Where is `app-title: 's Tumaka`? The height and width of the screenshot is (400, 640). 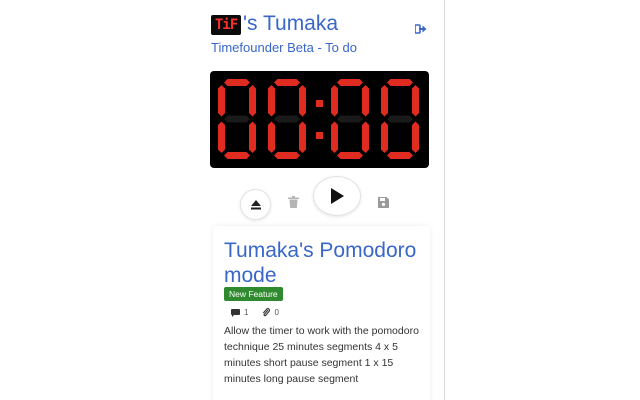
app-title: 's Tumaka is located at coordinates (291, 23).